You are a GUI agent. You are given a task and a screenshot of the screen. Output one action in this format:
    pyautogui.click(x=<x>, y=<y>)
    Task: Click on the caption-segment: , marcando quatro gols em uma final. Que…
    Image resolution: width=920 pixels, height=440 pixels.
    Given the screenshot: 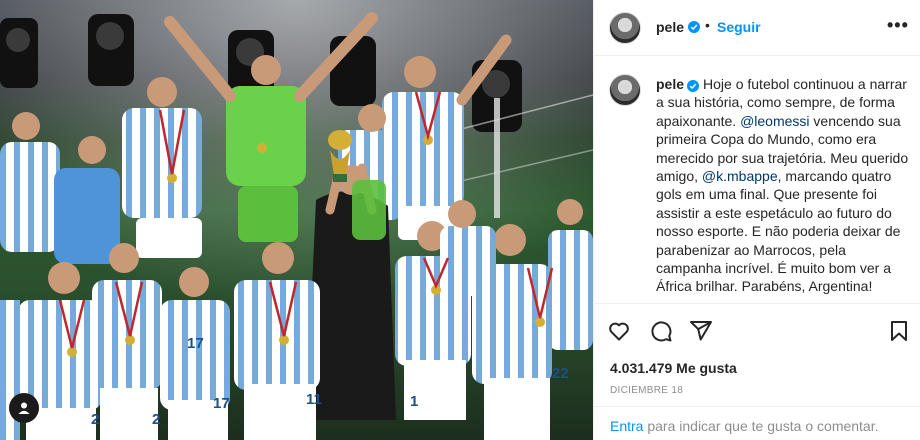 What is the action you would take?
    pyautogui.click(x=778, y=231)
    